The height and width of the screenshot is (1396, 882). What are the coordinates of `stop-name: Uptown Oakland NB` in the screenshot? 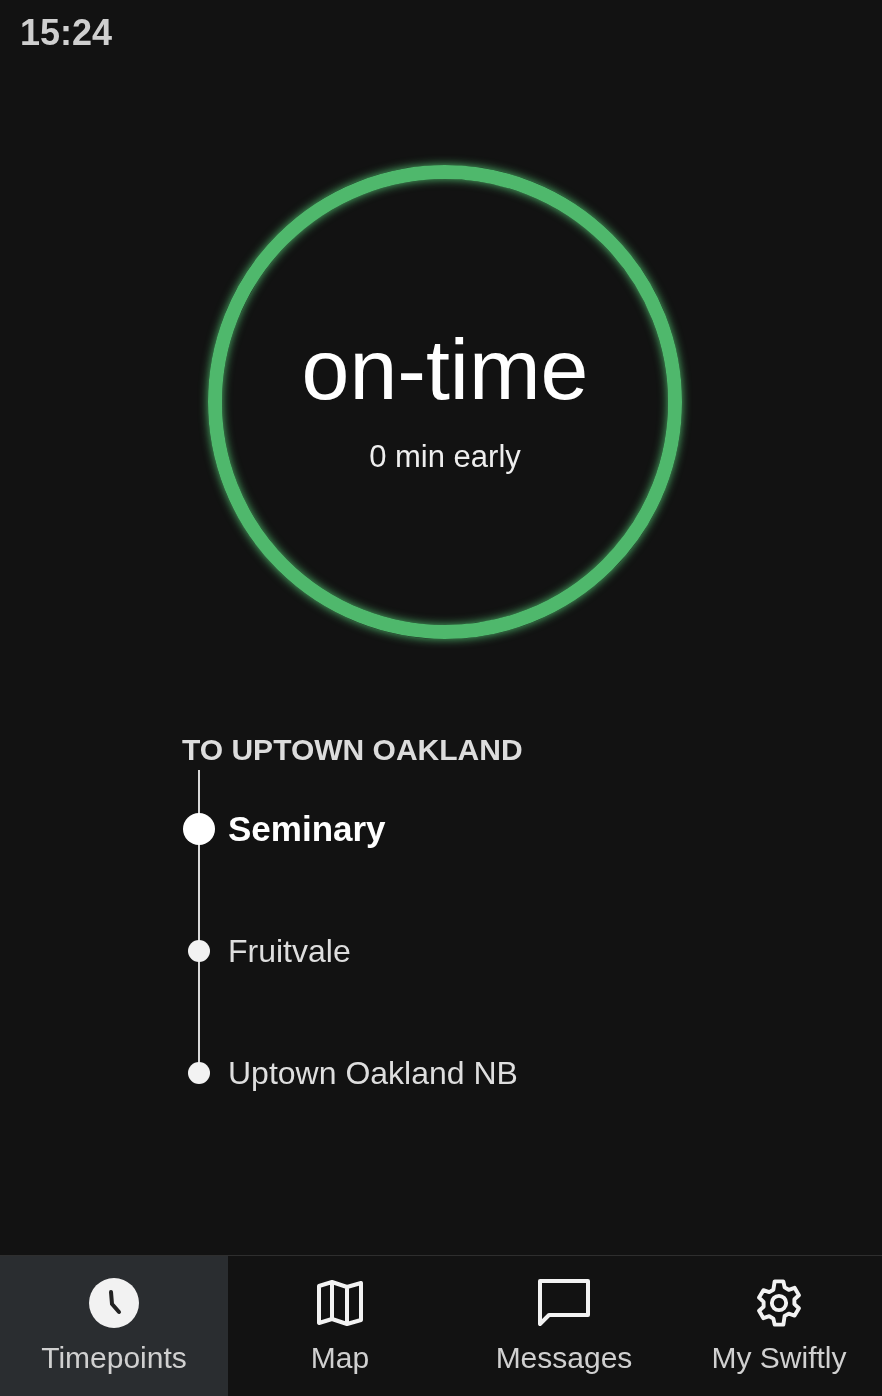 It's located at (373, 1073).